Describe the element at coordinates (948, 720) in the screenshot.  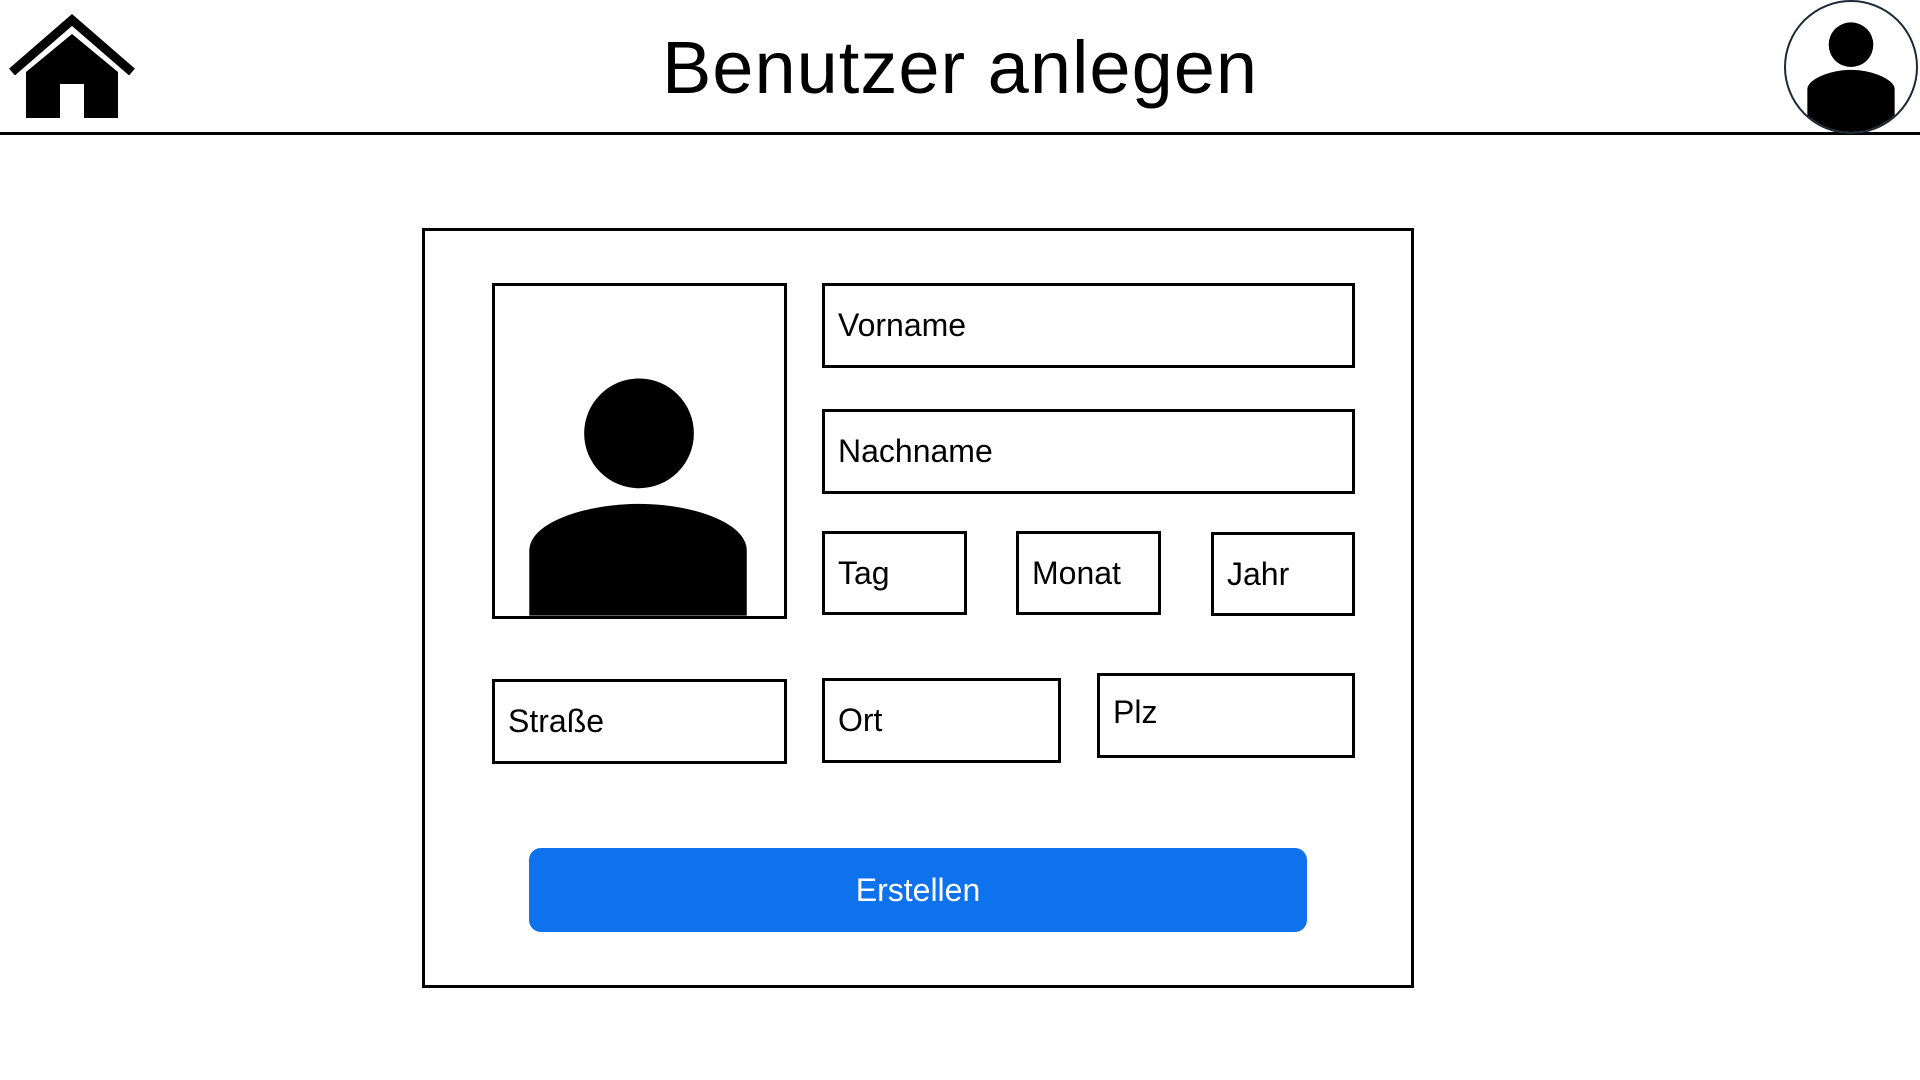
I see `city-input` at that location.